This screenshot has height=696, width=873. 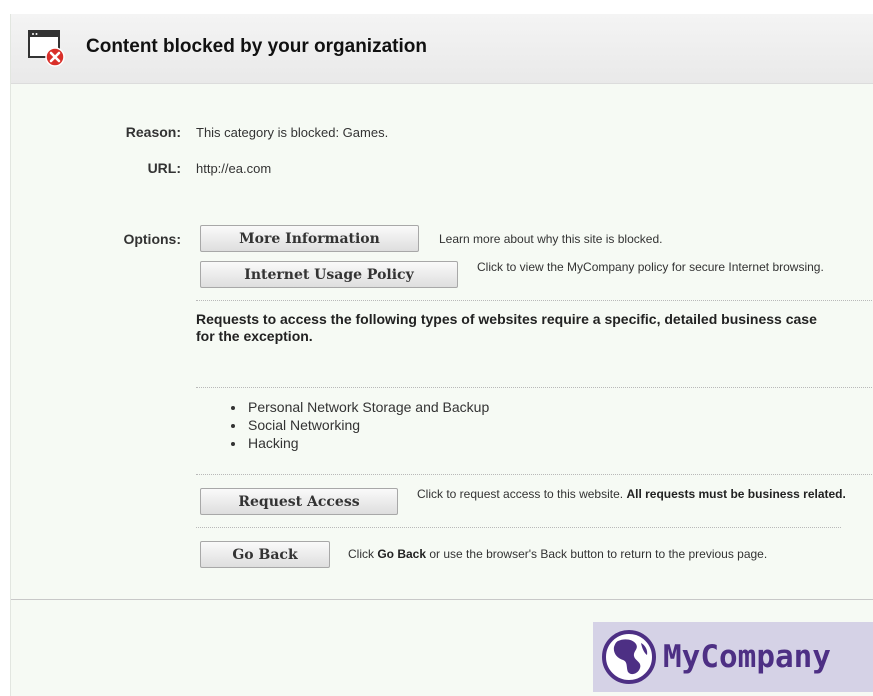 What do you see at coordinates (152, 239) in the screenshot?
I see `options-label: Options:` at bounding box center [152, 239].